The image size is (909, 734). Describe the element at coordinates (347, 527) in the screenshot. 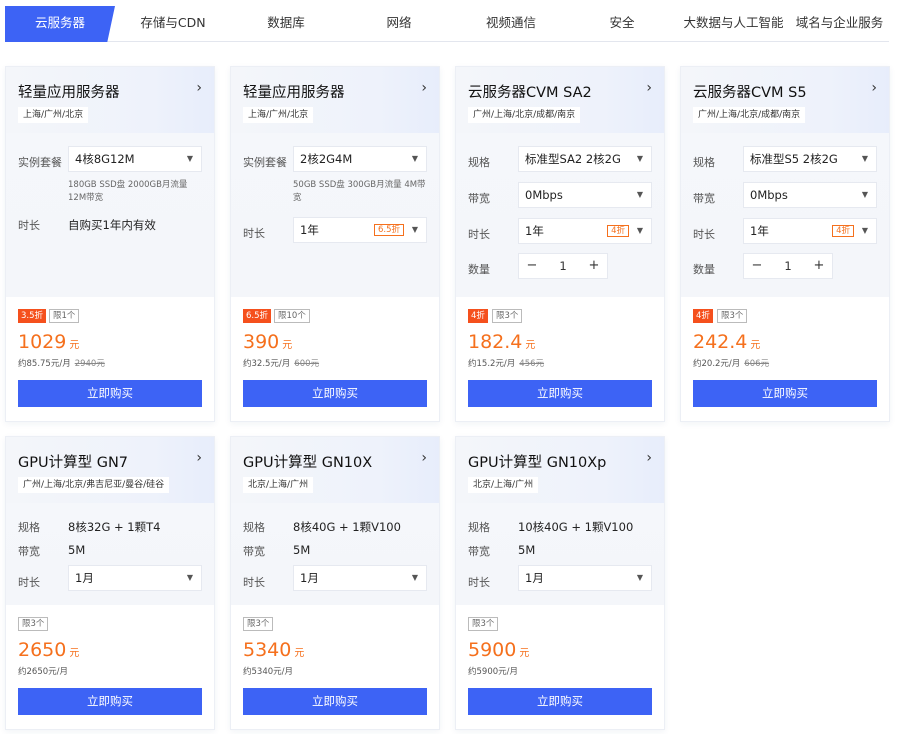

I see `spec-value: 8核40G + 1颗V100` at that location.